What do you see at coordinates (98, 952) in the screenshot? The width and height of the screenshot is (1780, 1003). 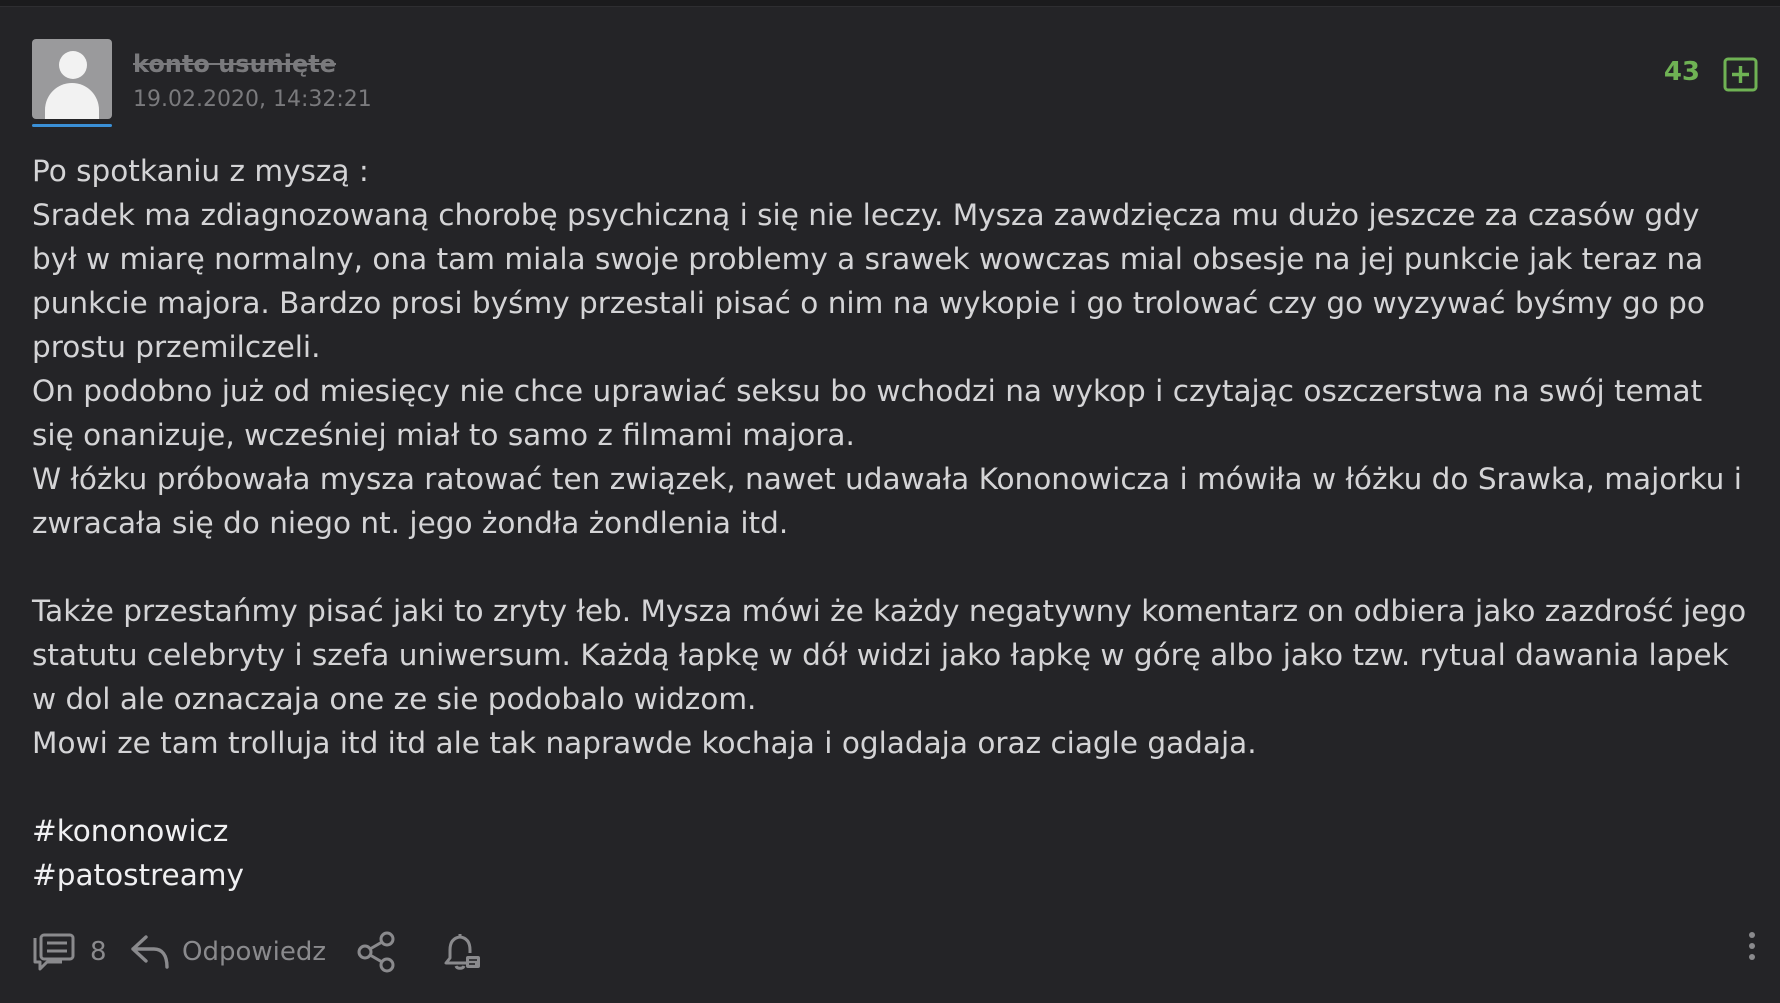 I see `comments-count: 8` at bounding box center [98, 952].